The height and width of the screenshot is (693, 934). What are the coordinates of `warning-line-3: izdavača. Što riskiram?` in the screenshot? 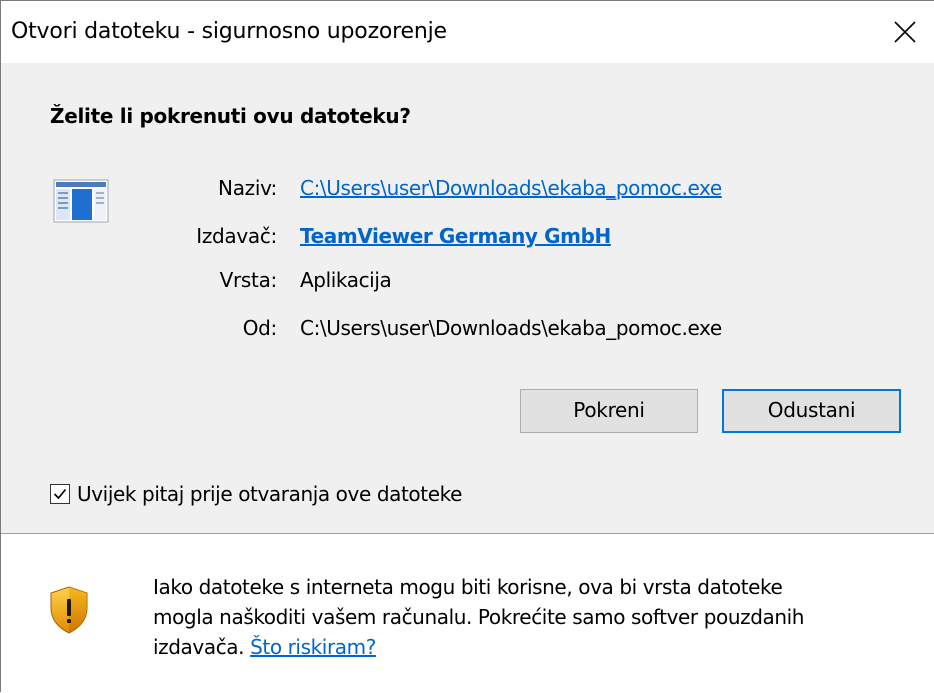 It's located at (533, 647).